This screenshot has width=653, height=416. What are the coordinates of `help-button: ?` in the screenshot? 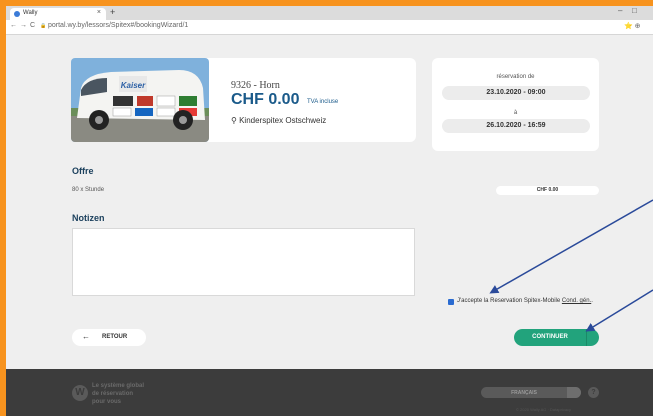 It's located at (593, 392).